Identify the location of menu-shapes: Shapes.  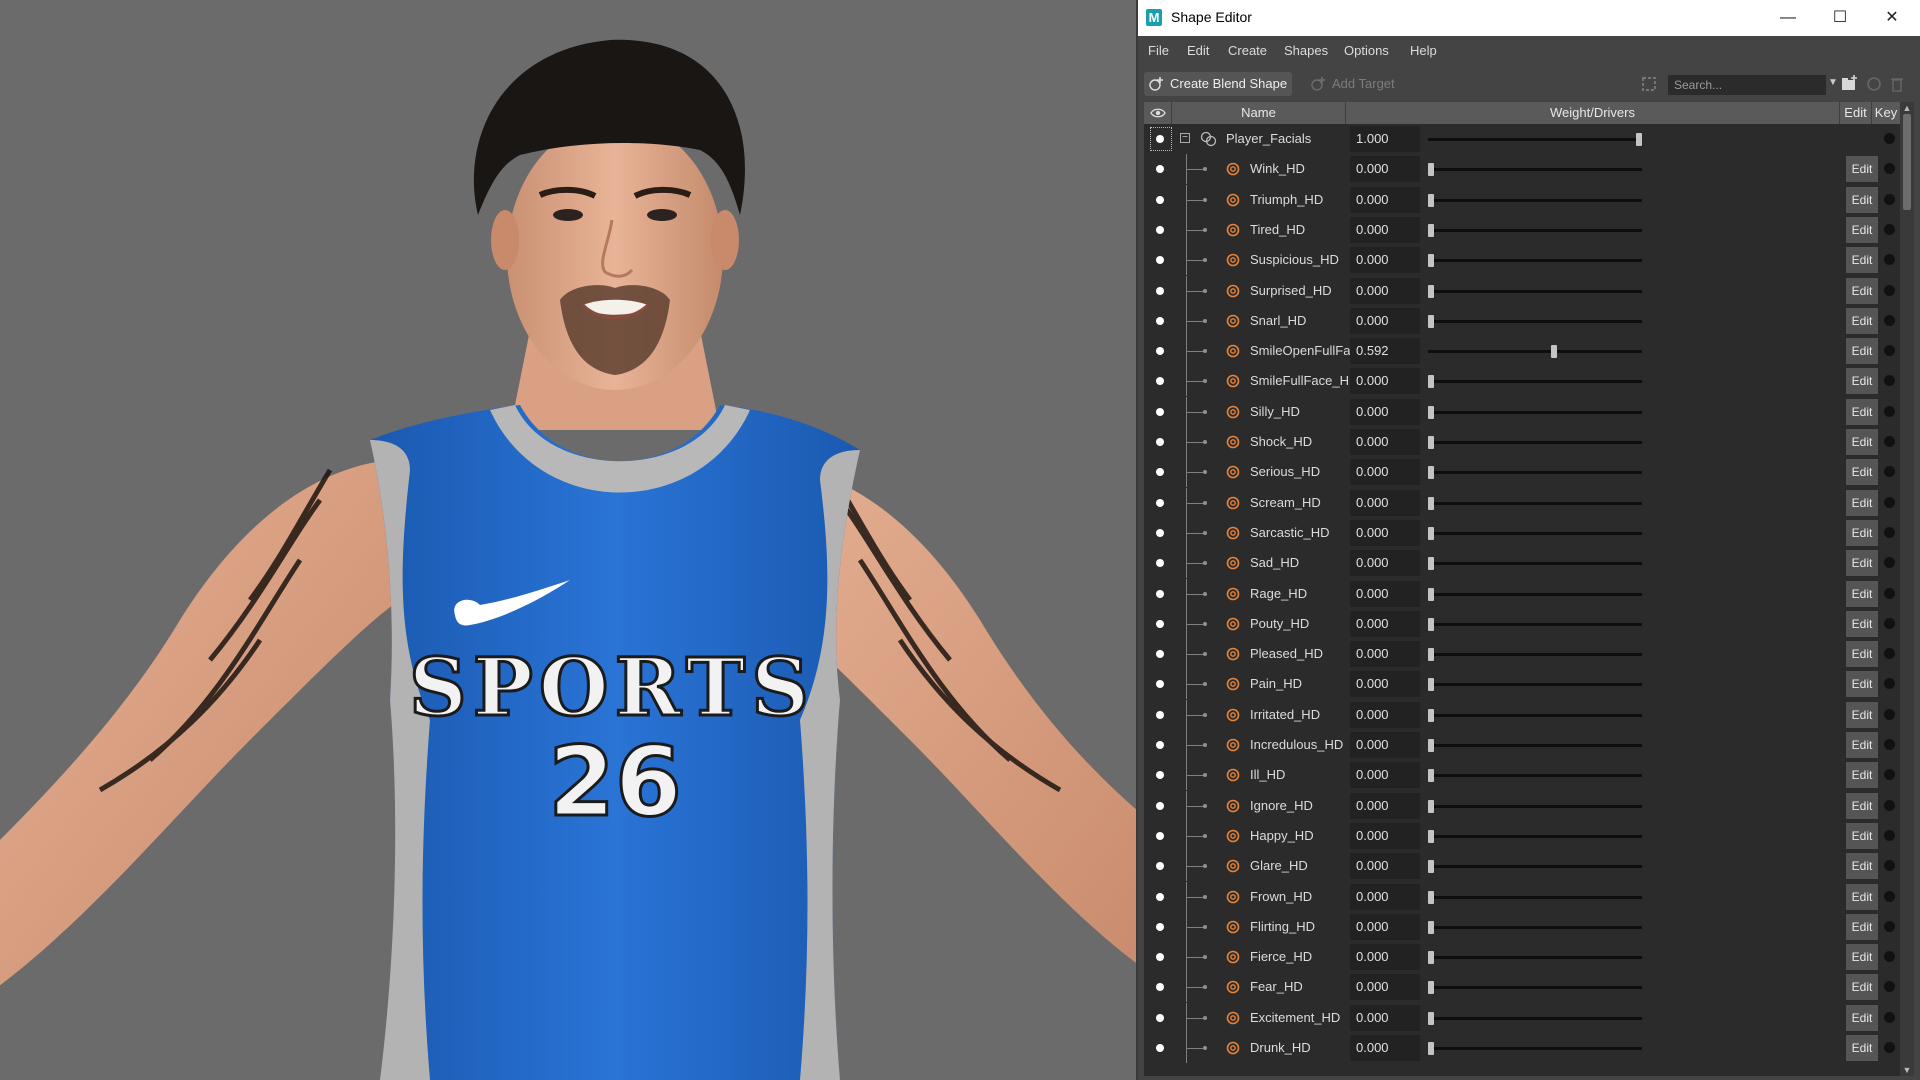
(1306, 50).